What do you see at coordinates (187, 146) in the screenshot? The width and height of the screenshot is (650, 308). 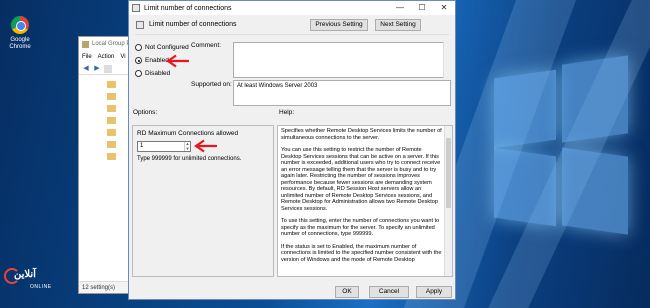 I see `spin-arrows-icon: ▲ ▼` at bounding box center [187, 146].